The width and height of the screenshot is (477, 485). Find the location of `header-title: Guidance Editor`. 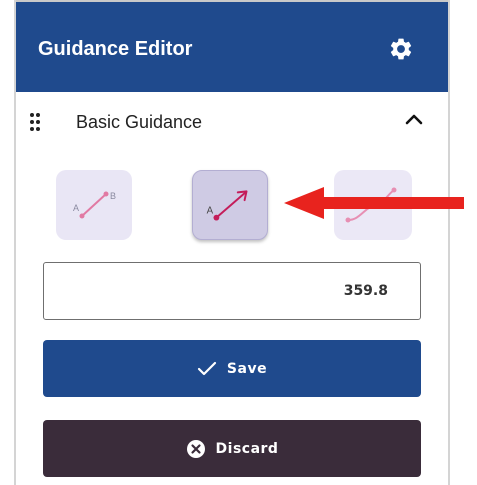

header-title: Guidance Editor is located at coordinates (115, 49).